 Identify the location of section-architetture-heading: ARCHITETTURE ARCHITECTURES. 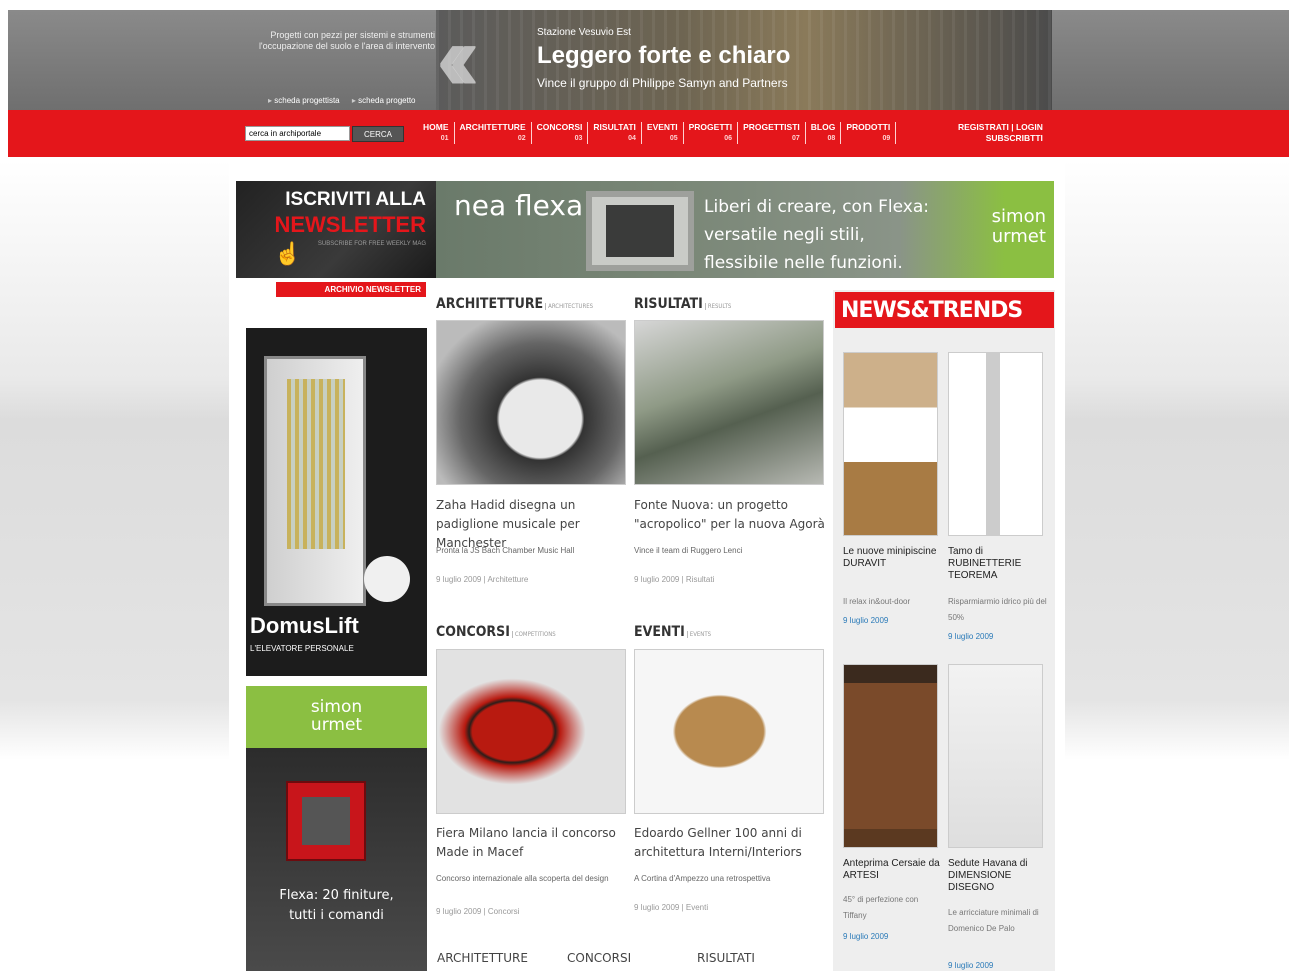
(515, 304).